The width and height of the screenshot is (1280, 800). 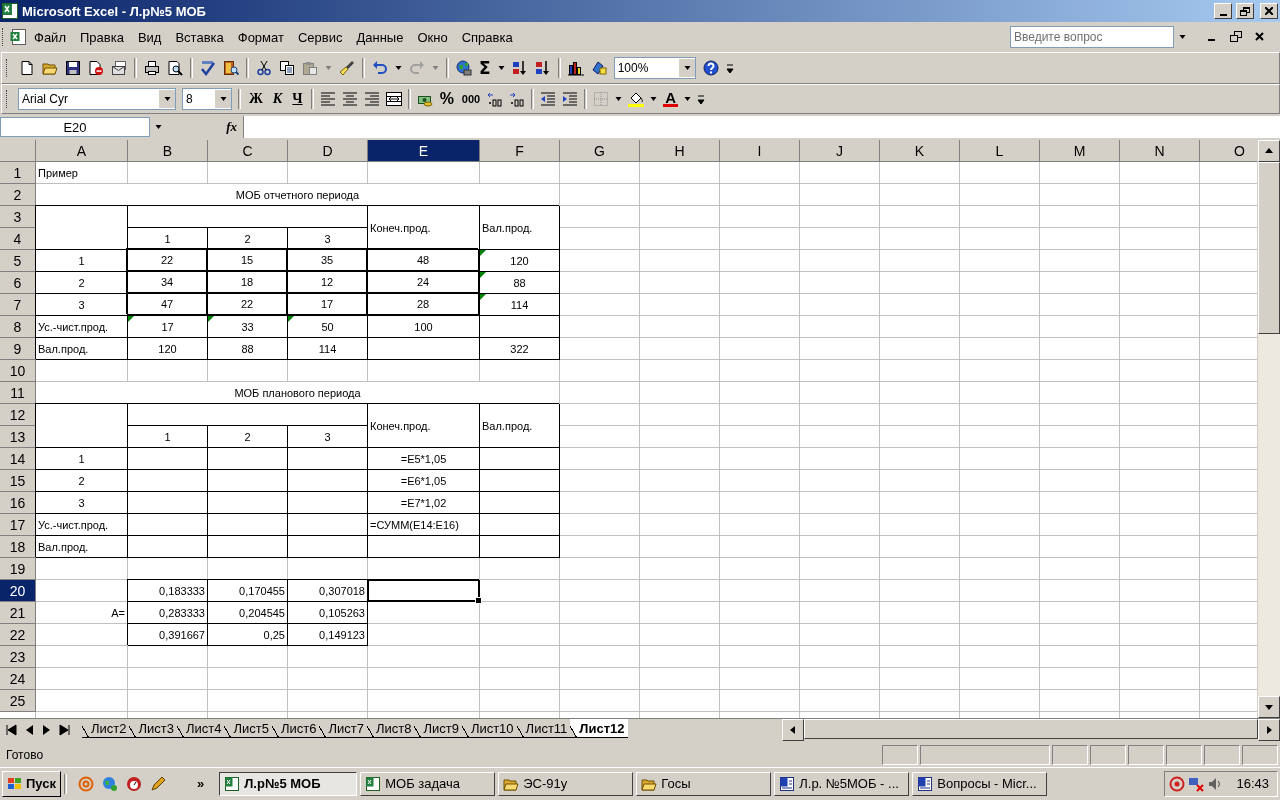 I want to click on table-cell: Ус.-чист.прод., so click(x=82, y=327).